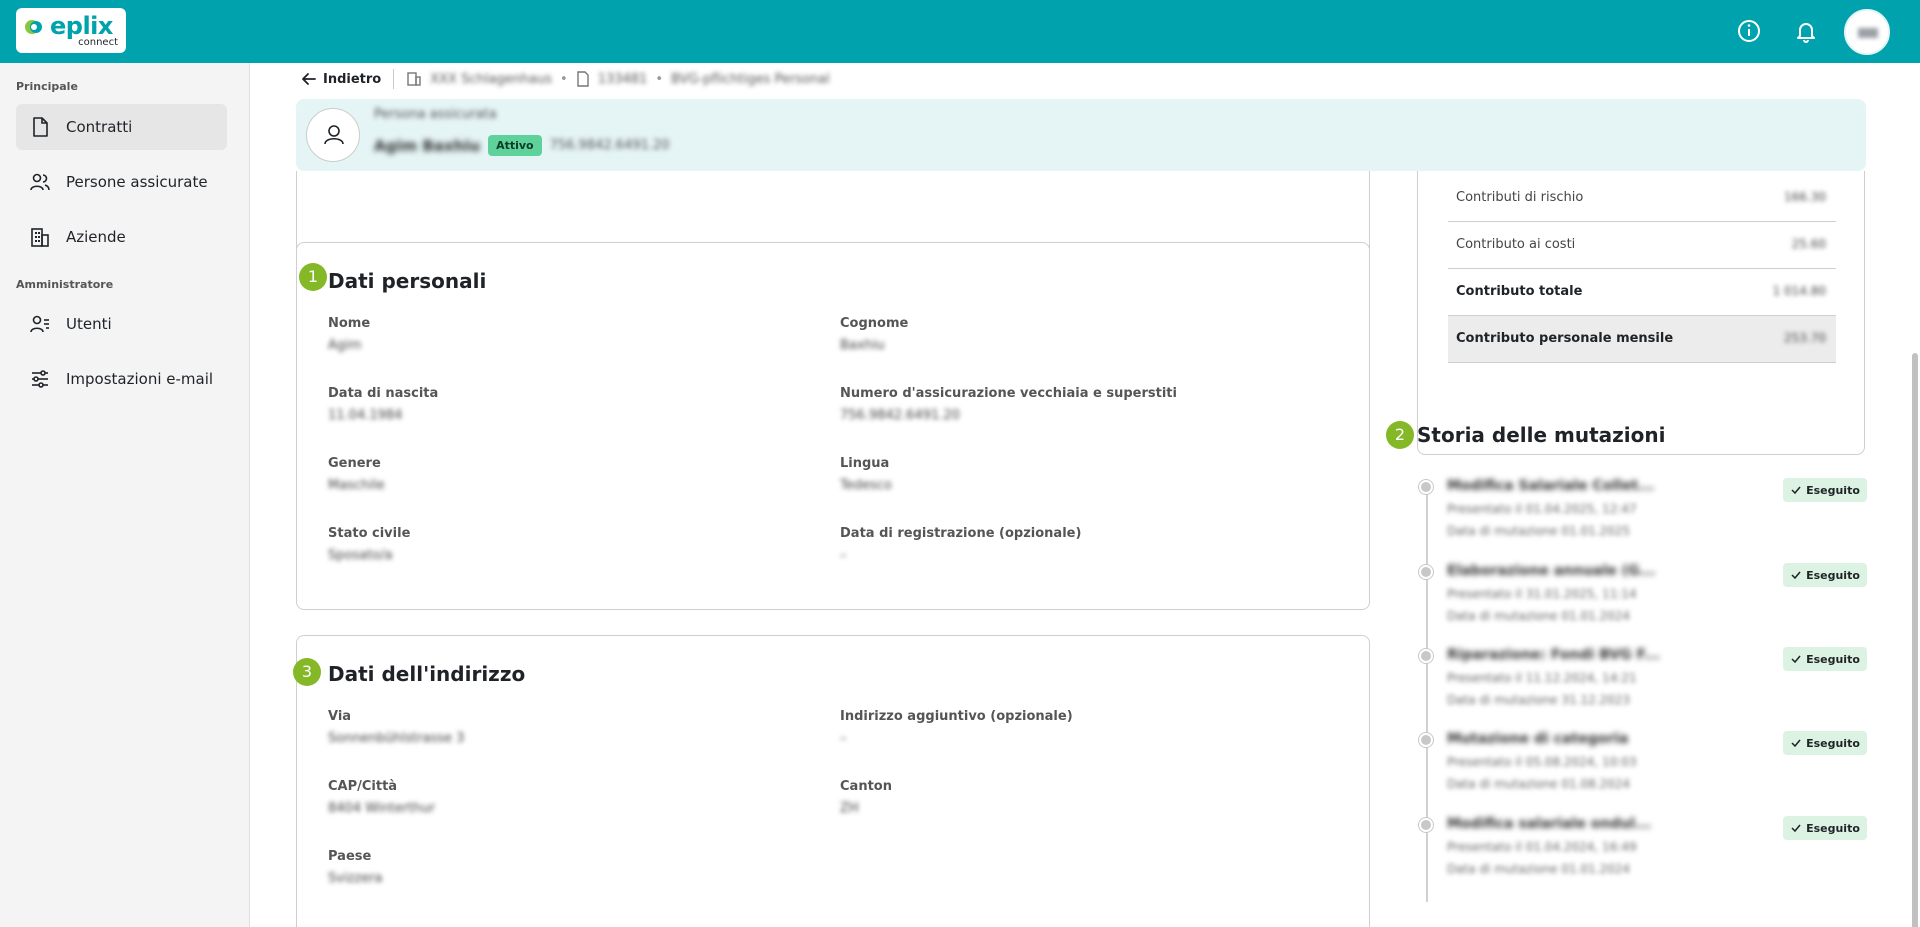  What do you see at coordinates (137, 182) in the screenshot?
I see `sidebar-item-label: Persone assicurate` at bounding box center [137, 182].